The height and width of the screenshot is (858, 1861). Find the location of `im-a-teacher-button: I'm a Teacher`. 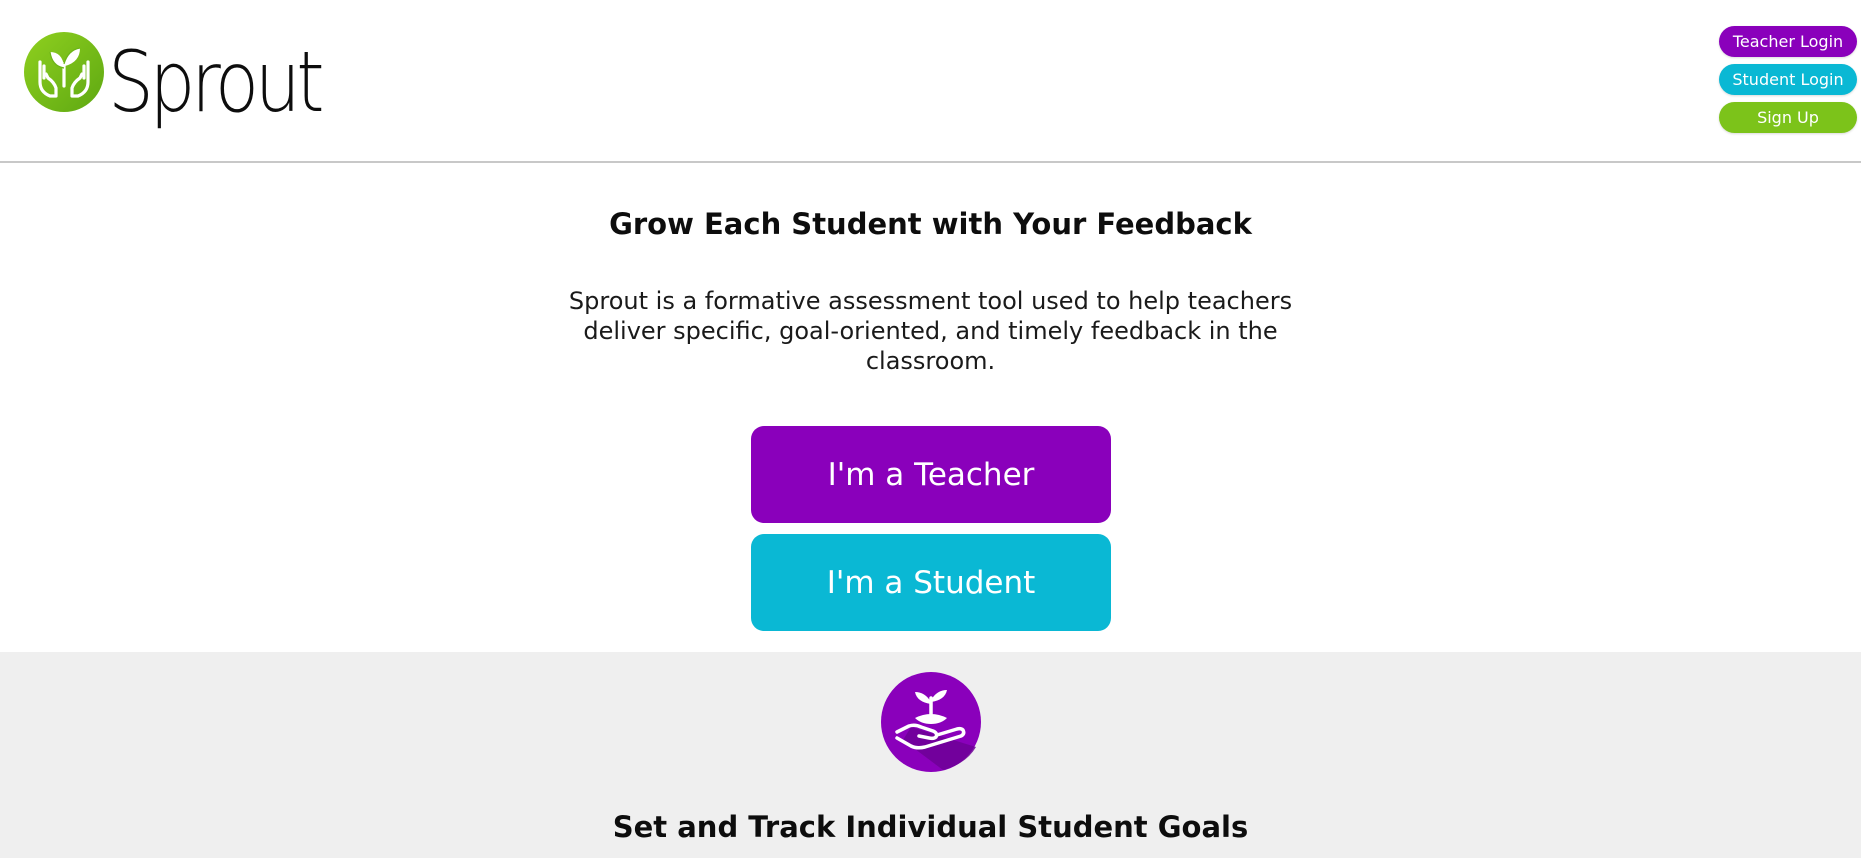

im-a-teacher-button: I'm a Teacher is located at coordinates (931, 474).